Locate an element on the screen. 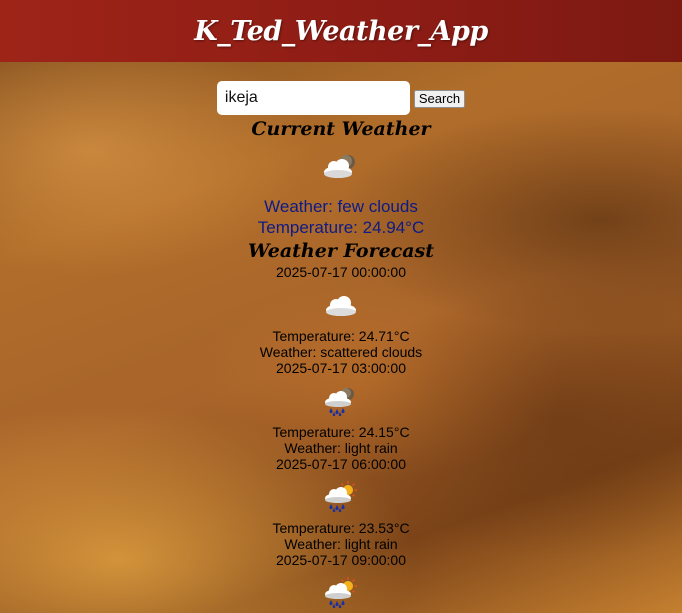 The width and height of the screenshot is (682, 613). forecast-temperature: Temperature: 24.71°C is located at coordinates (341, 336).